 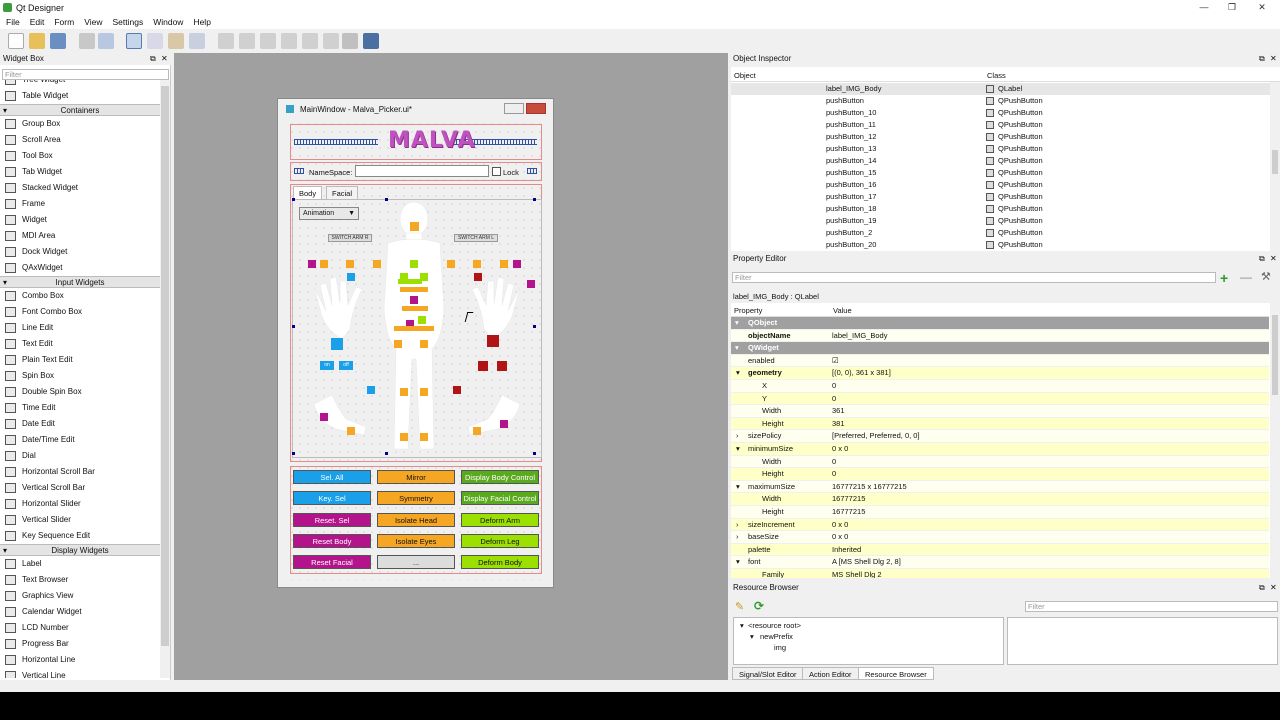 I want to click on property-filter-input: Filter, so click(x=974, y=277).